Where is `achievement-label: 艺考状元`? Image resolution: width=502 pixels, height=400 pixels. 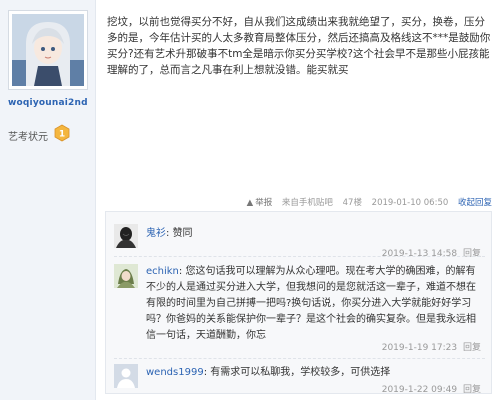
achievement-label: 艺考状元 is located at coordinates (28, 137).